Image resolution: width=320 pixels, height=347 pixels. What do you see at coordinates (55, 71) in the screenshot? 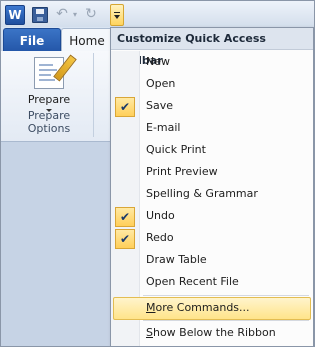
I see `document-pen-icon` at bounding box center [55, 71].